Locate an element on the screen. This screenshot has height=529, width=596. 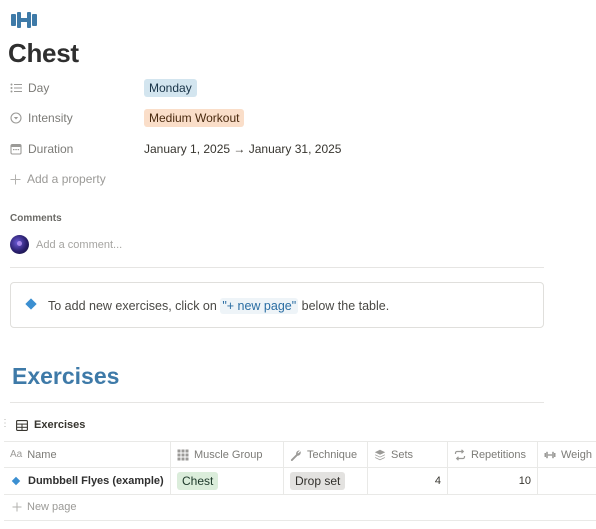
property-intensity: Intensity Medium Workout is located at coordinates (280, 118).